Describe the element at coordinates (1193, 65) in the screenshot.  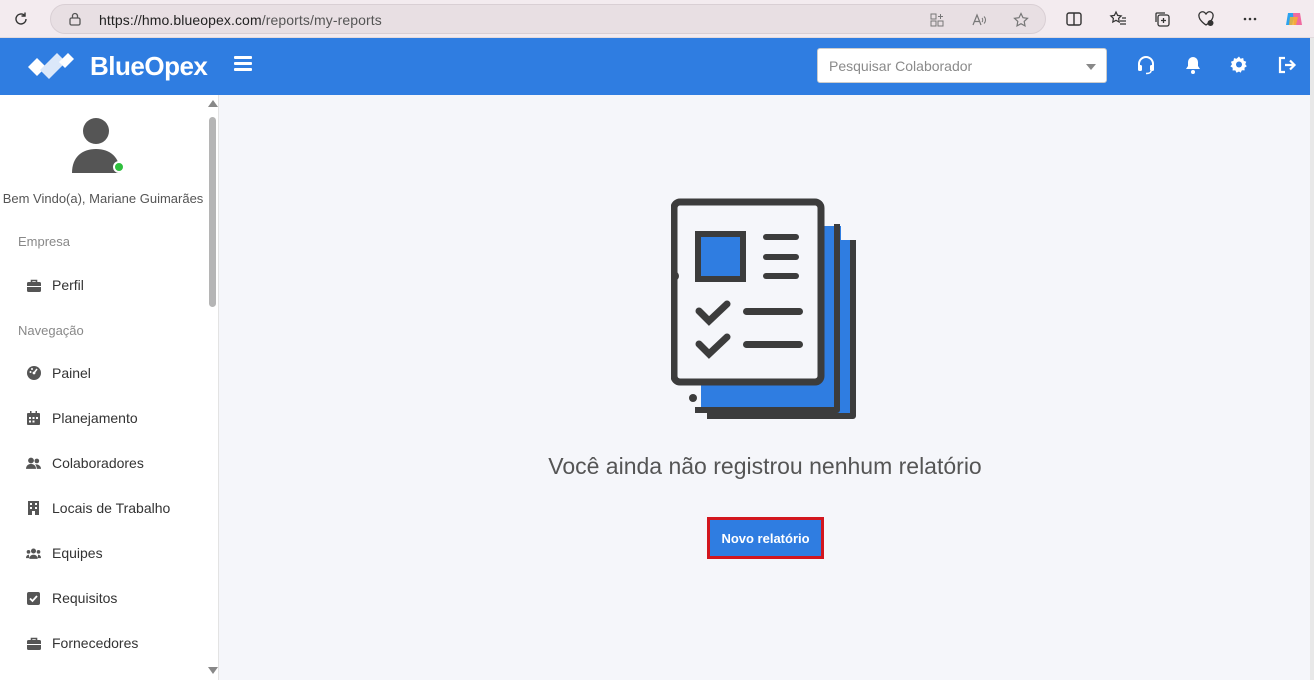
I see `bell-icon` at that location.